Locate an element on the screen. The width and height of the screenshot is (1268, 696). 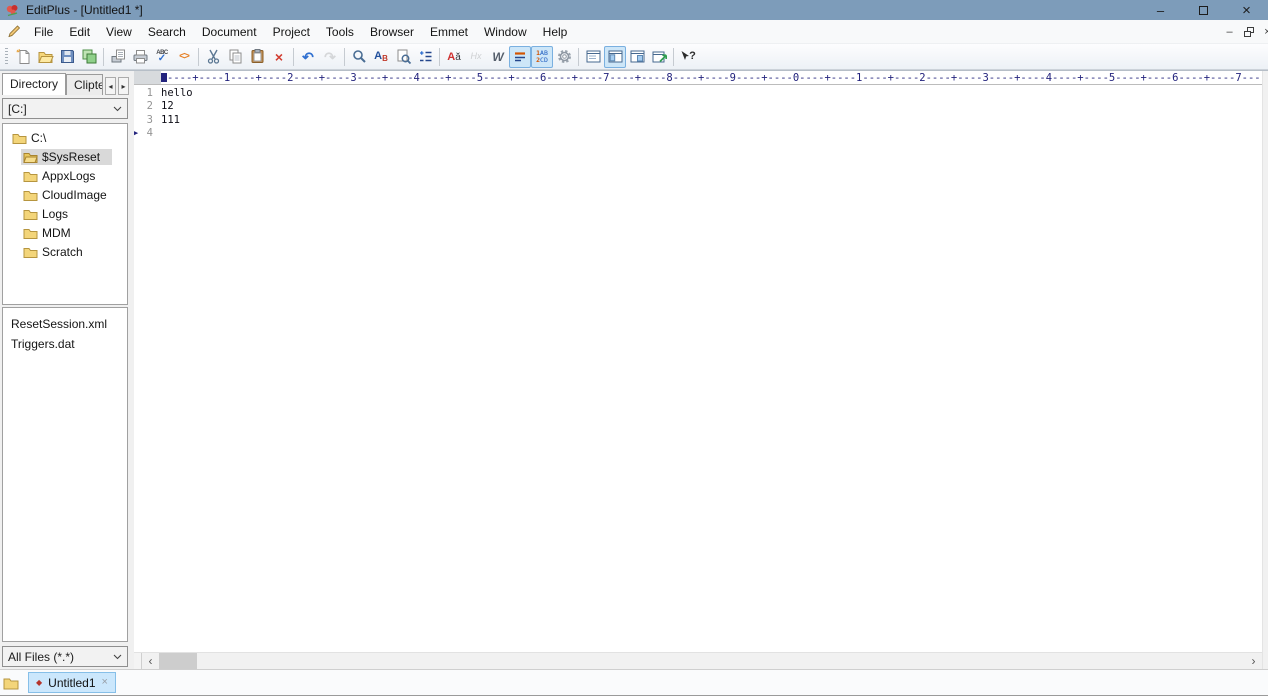
tree-item-scratch: Scratch is located at coordinates (65, 251).